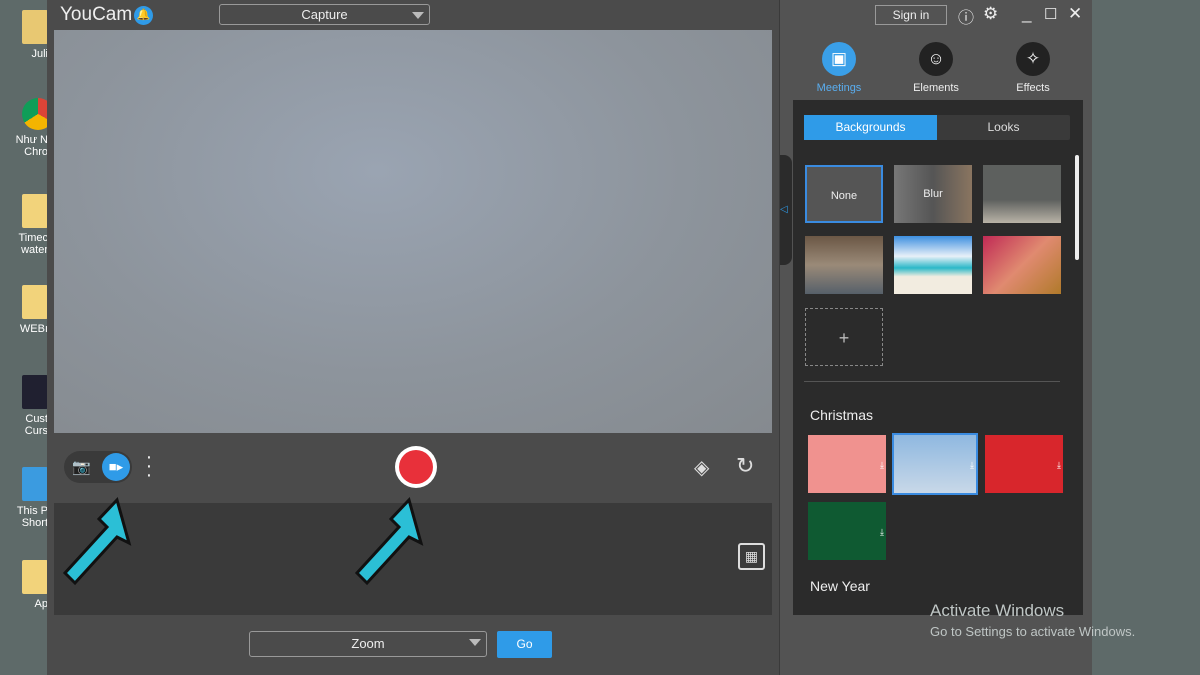 The width and height of the screenshot is (1200, 675). Describe the element at coordinates (24, 35) in the screenshot. I see `desktop-icon: Juli` at that location.